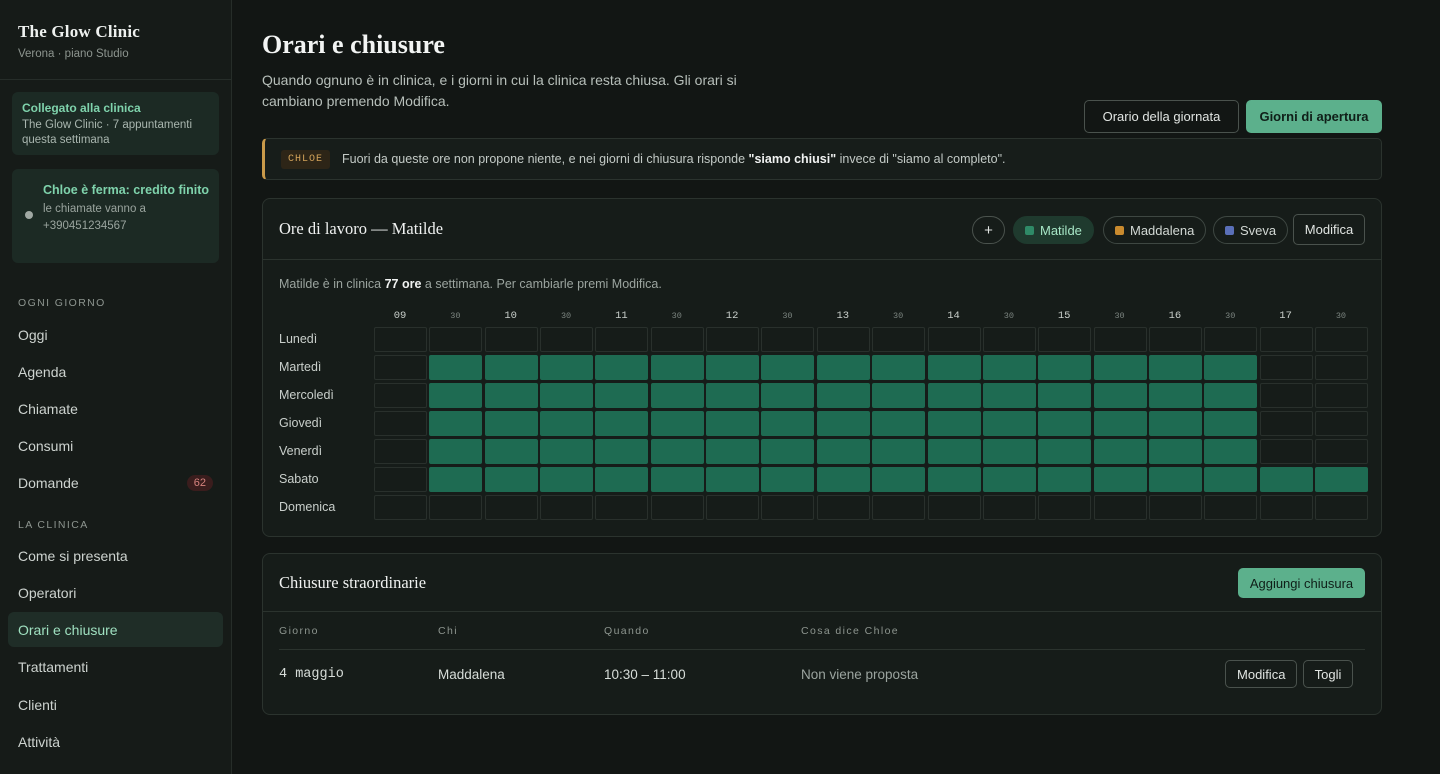 This screenshot has width=1440, height=774. What do you see at coordinates (115, 334) in the screenshot?
I see `sidebar-item-oggi: Oggi` at bounding box center [115, 334].